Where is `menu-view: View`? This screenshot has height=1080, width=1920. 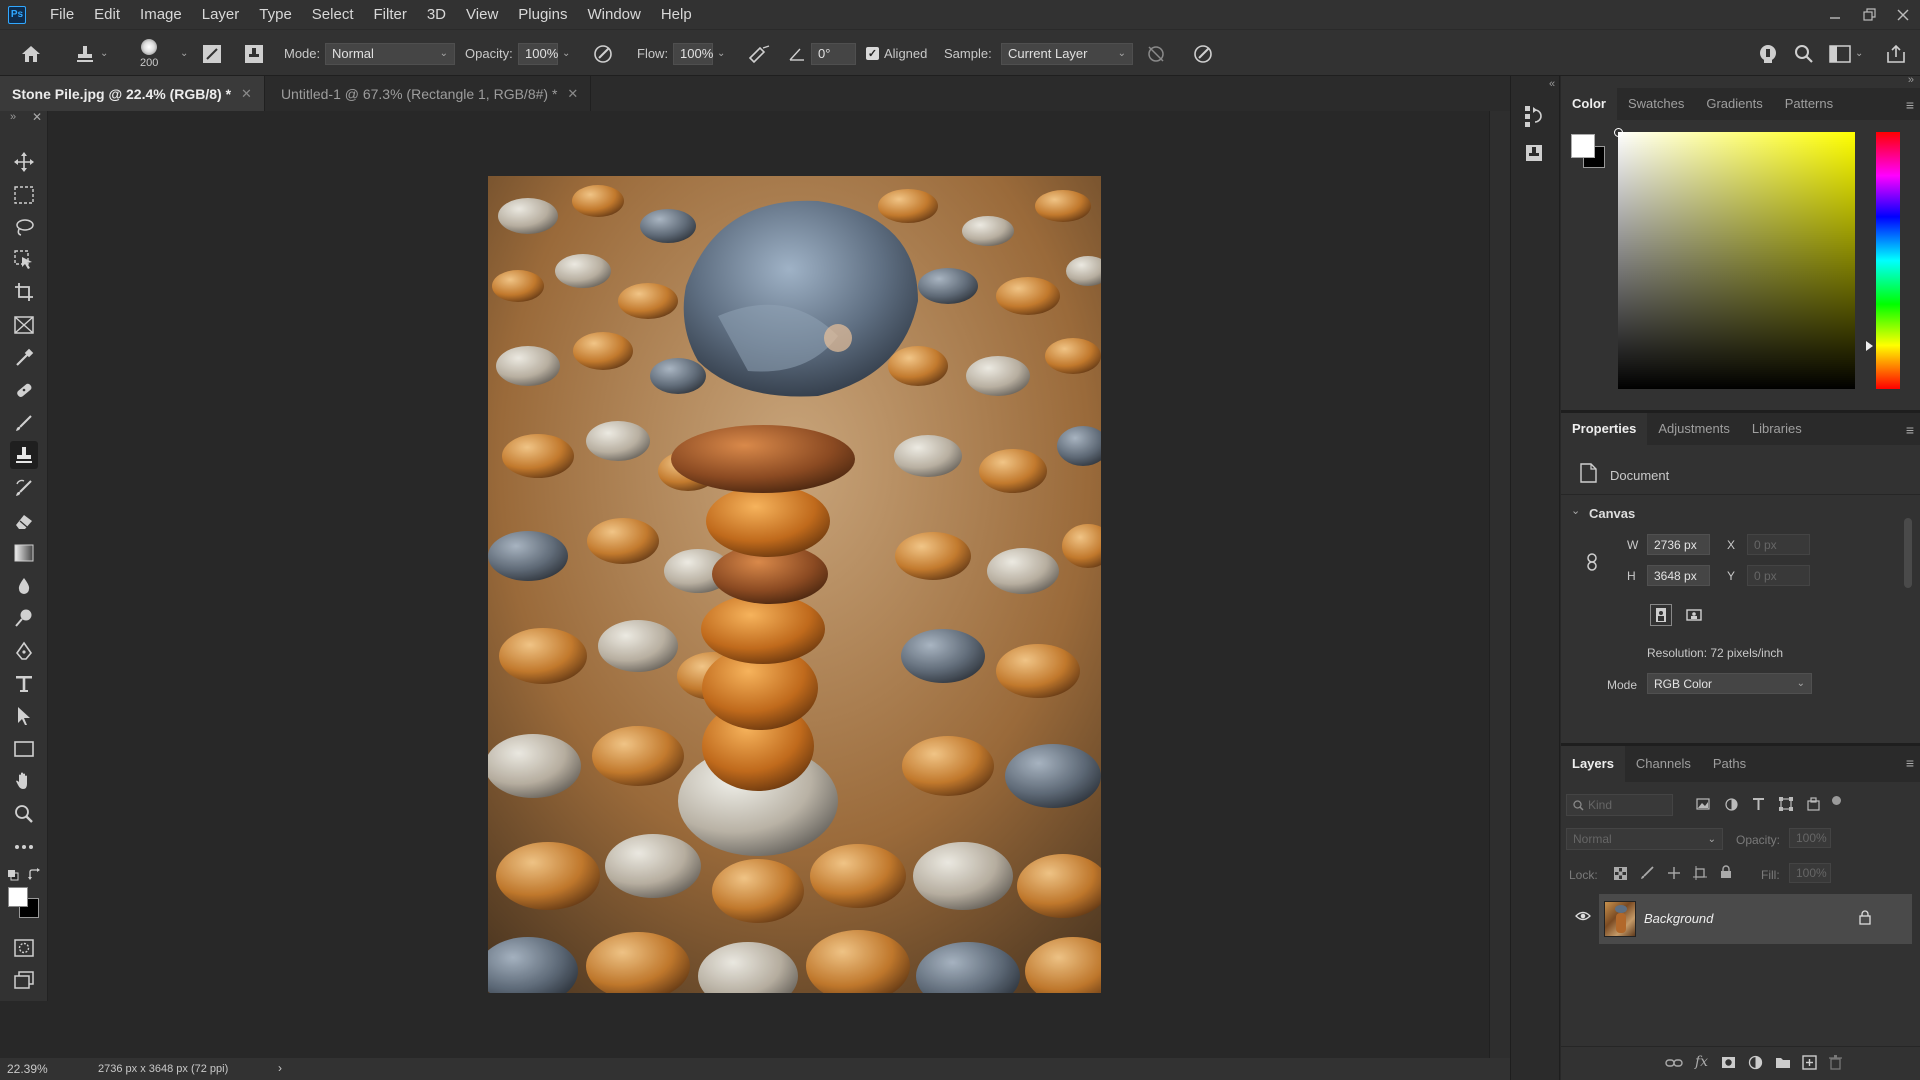 menu-view: View is located at coordinates (482, 14).